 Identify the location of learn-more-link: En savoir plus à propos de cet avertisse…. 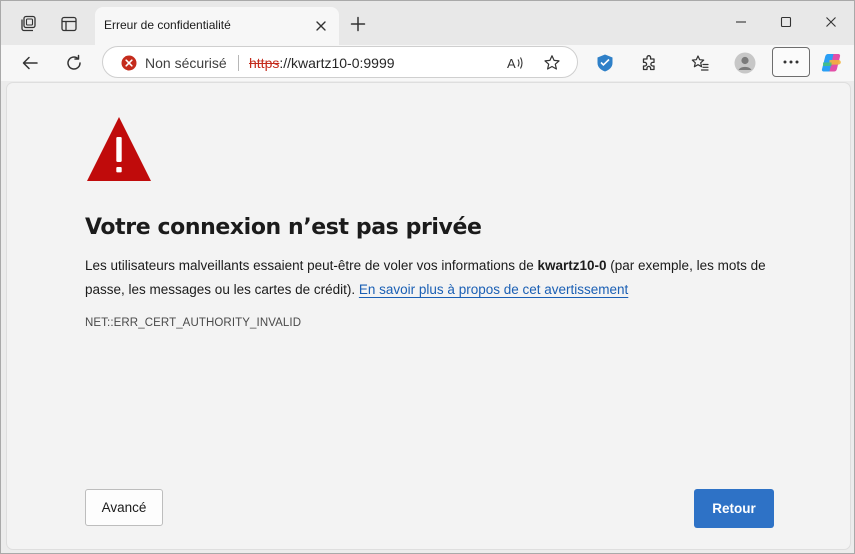
(493, 289).